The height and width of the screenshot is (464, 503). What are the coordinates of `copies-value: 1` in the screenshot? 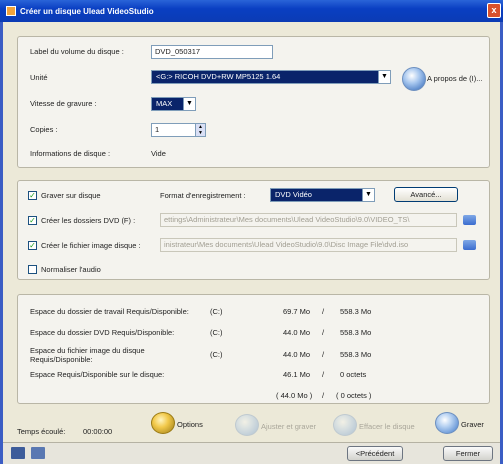 It's located at (157, 129).